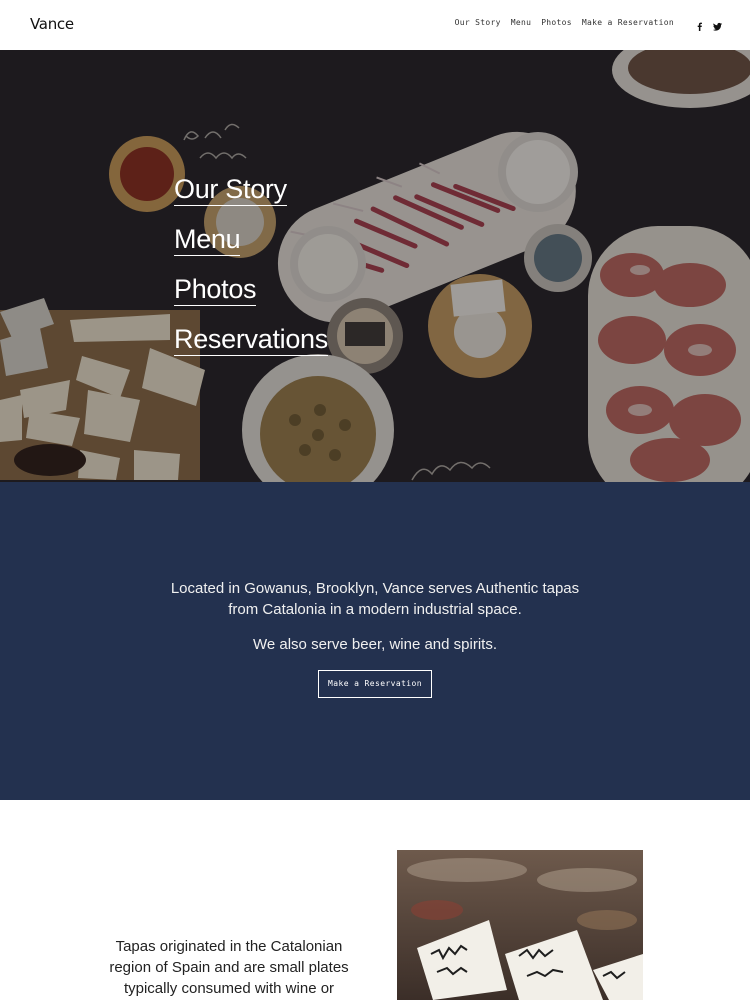 Image resolution: width=750 pixels, height=1000 pixels. What do you see at coordinates (207, 240) in the screenshot?
I see `hero-link-menu: Menu` at bounding box center [207, 240].